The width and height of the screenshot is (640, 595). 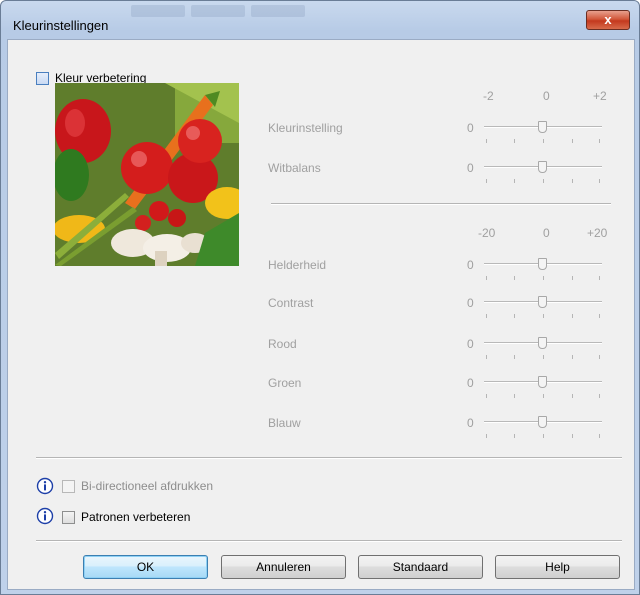 I want to click on slider-label-blue: Blauw, so click(x=284, y=423).